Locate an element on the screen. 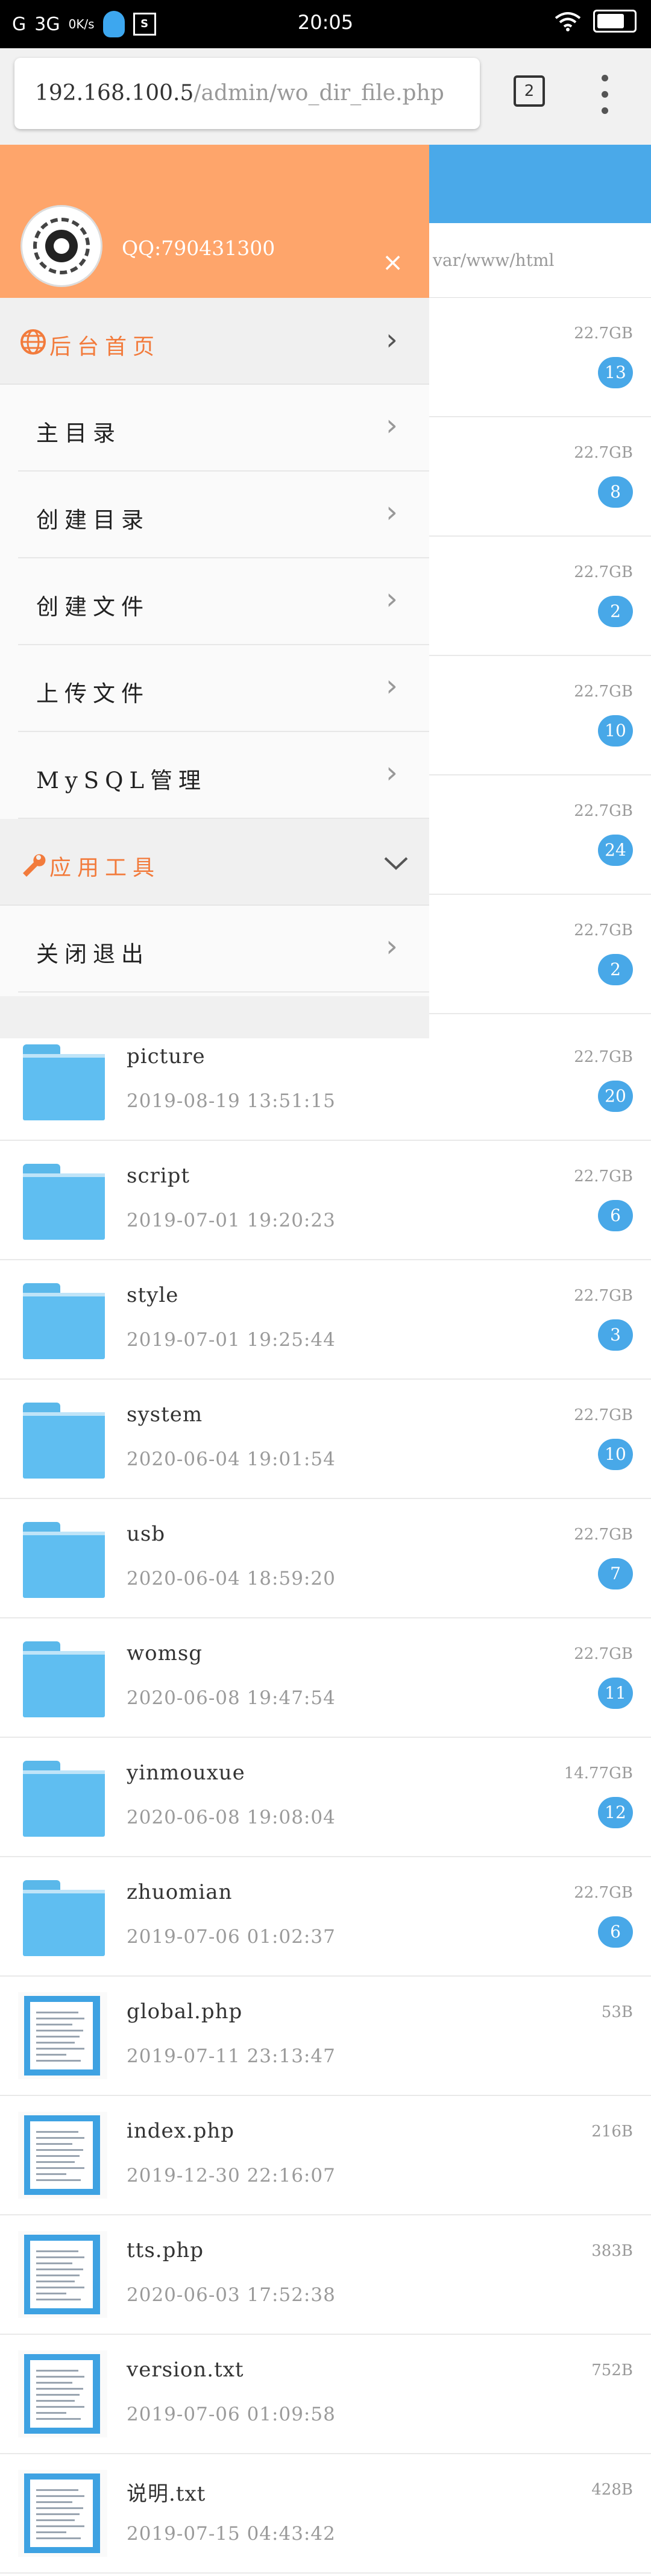 This screenshot has width=651, height=2576. item-date: 2019-07-01 19:20:23 is located at coordinates (231, 1220).